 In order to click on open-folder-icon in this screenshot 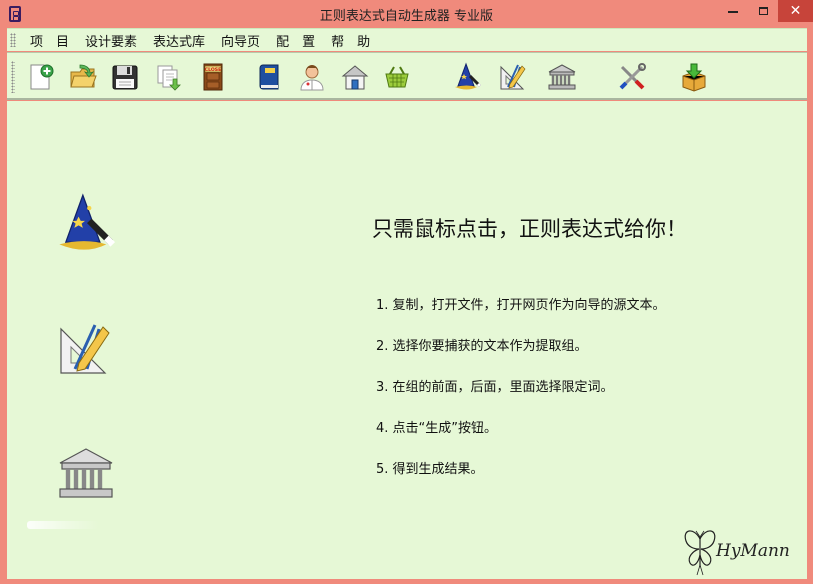, I will do `click(83, 76)`.